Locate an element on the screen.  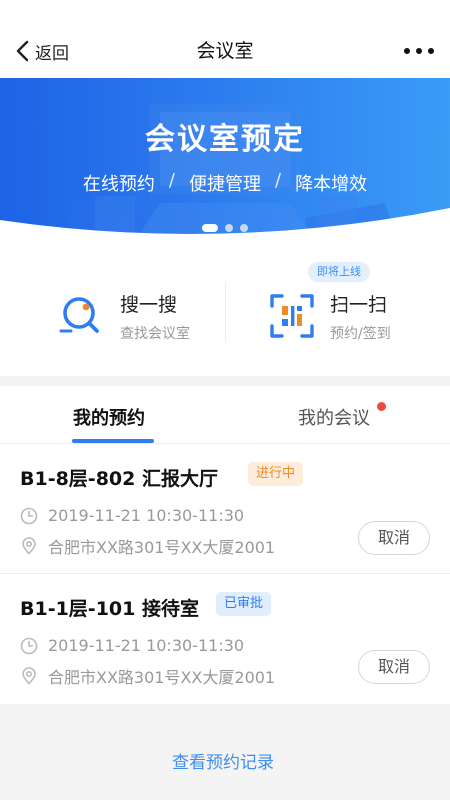
search-room-action: 搜一搜 查找会议室 is located at coordinates (124, 316).